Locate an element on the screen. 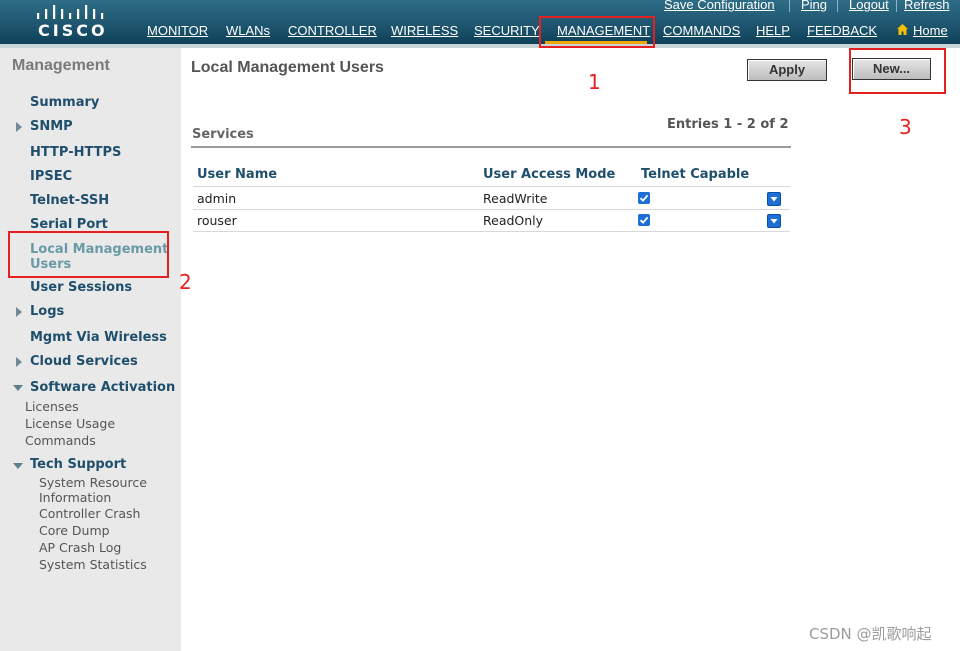 The width and height of the screenshot is (960, 651). save-configuration-link: Save Configuration is located at coordinates (719, 6).